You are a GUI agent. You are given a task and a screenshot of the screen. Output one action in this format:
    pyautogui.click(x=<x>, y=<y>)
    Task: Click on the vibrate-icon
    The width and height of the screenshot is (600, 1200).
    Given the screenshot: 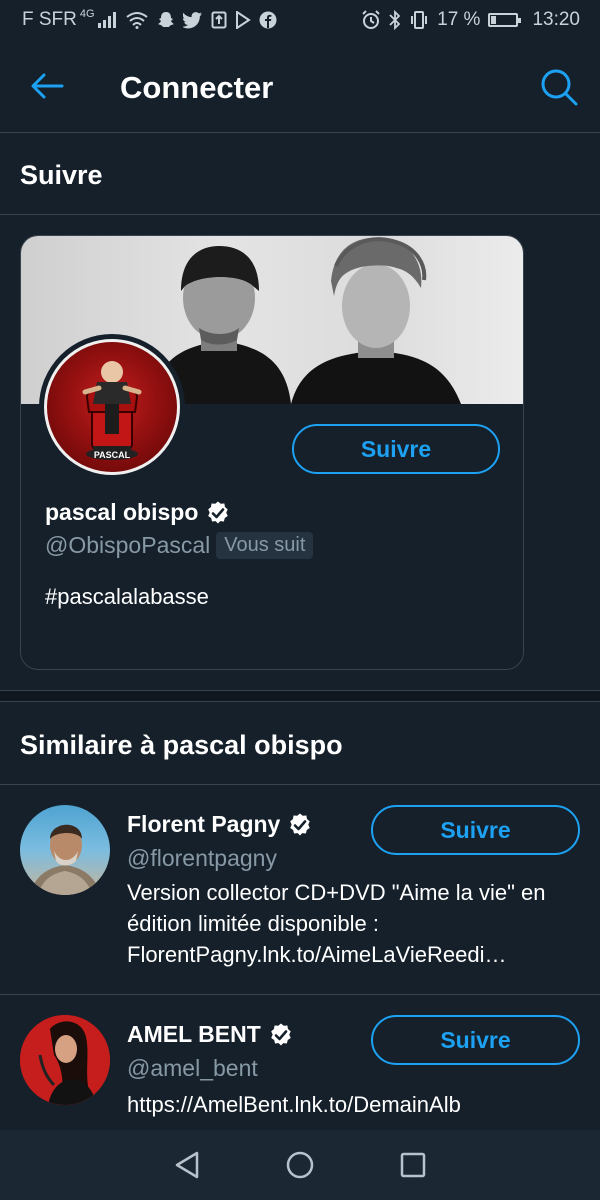 What is the action you would take?
    pyautogui.click(x=419, y=20)
    